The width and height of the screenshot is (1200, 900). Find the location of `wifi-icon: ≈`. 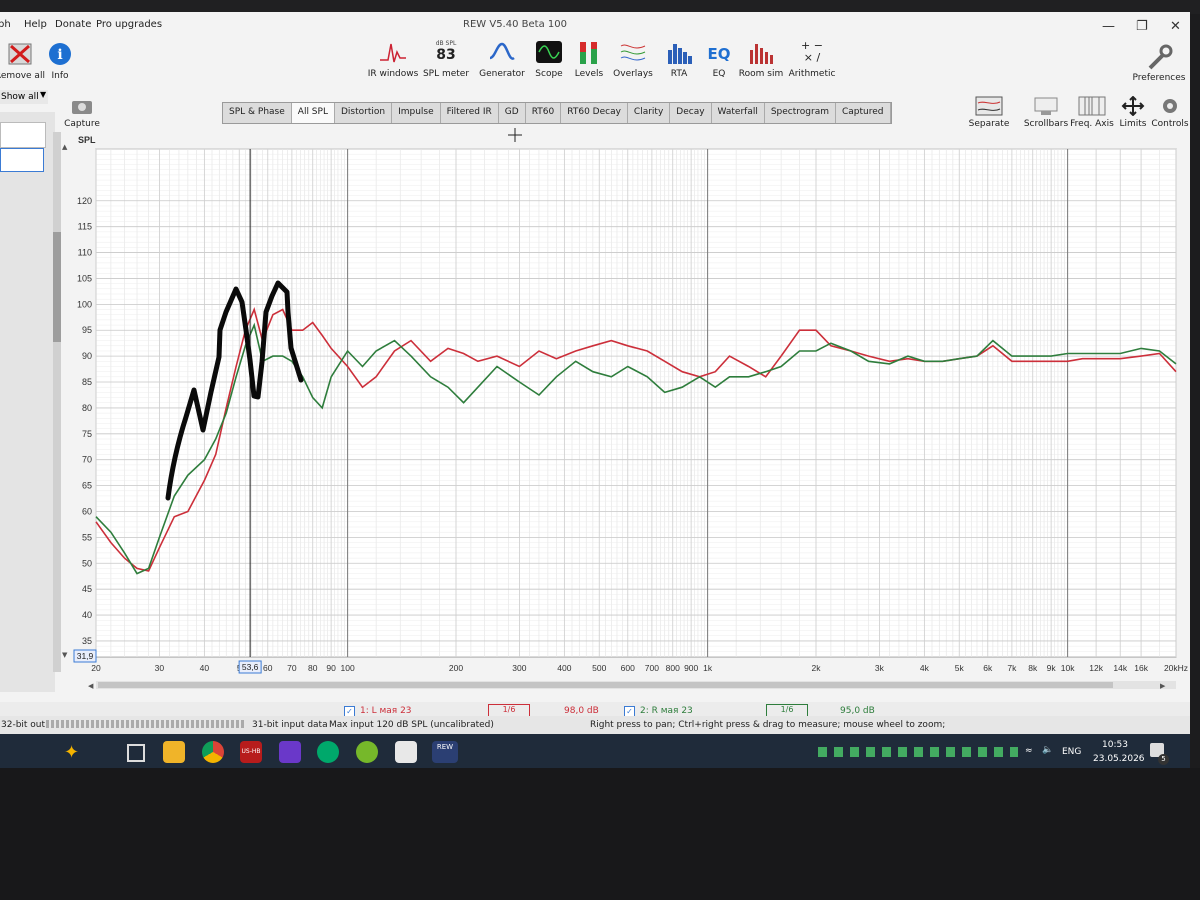

wifi-icon: ≈ is located at coordinates (1029, 751).